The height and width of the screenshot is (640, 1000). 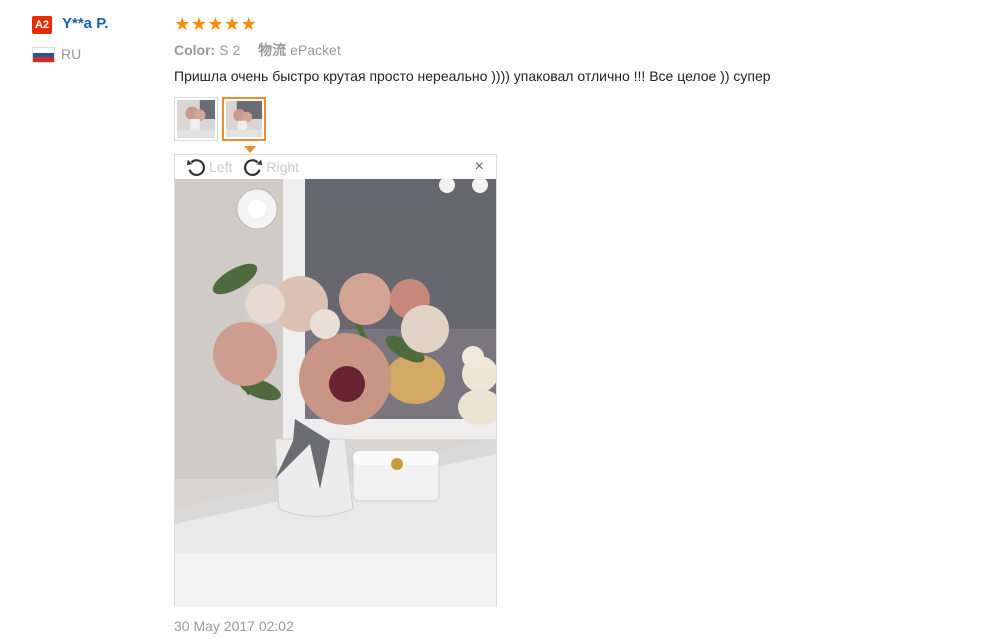 I want to click on logistics-label: 物流, so click(x=272, y=50).